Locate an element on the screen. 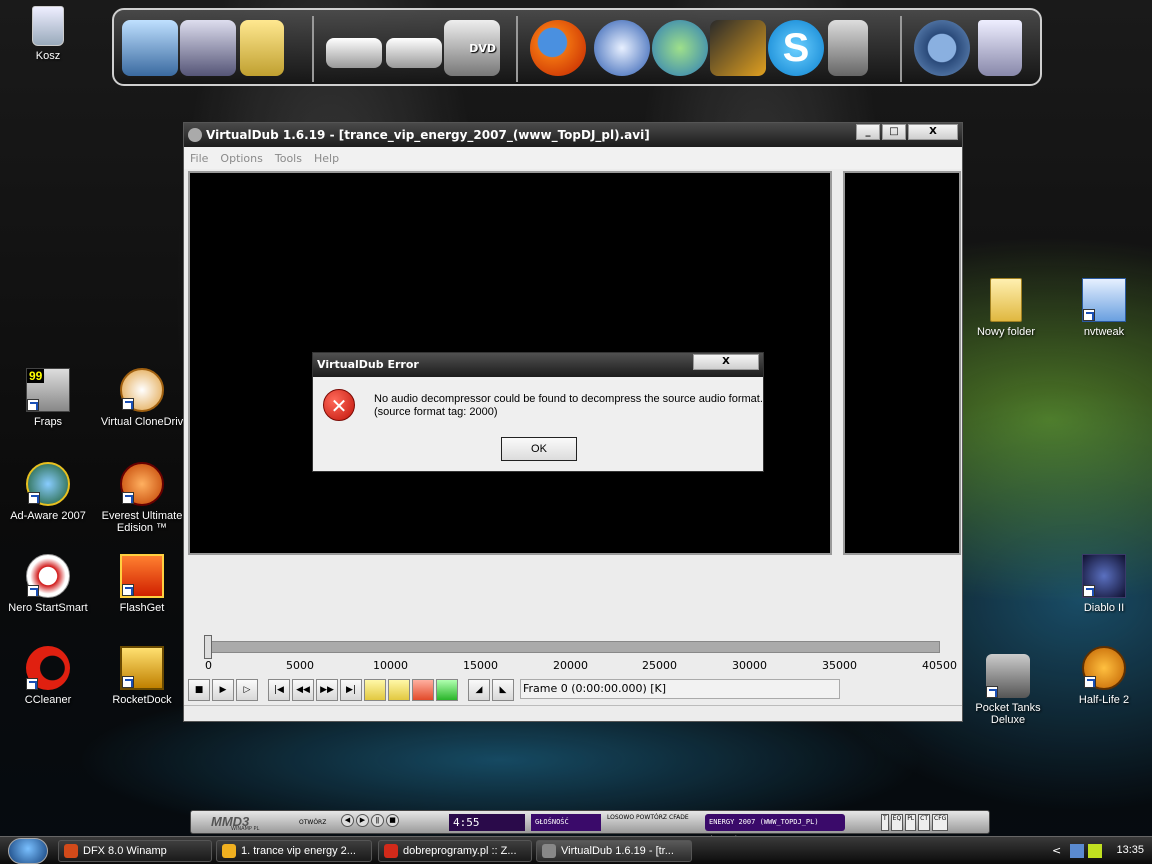 This screenshot has height=864, width=1152. opera-icon is located at coordinates (391, 851).